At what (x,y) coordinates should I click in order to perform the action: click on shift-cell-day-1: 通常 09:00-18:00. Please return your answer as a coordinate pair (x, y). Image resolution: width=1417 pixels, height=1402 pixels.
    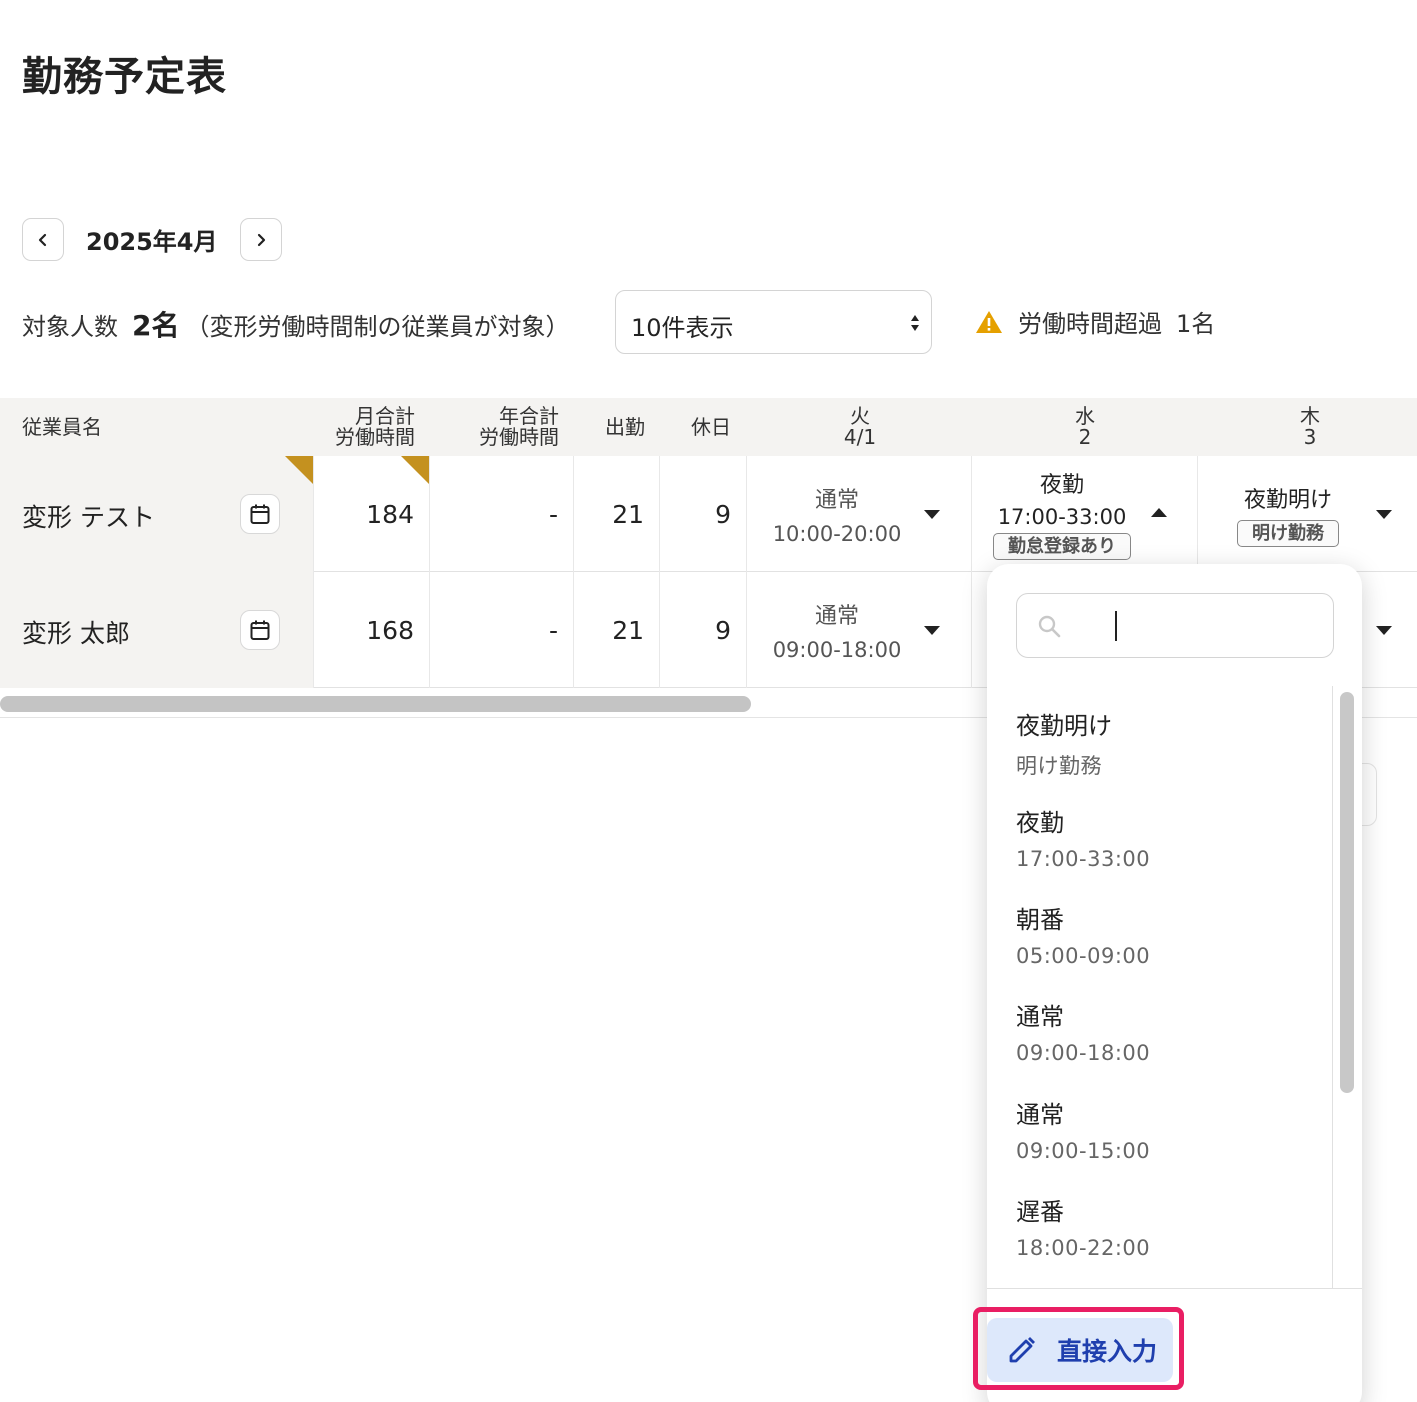
    Looking at the image, I should click on (859, 630).